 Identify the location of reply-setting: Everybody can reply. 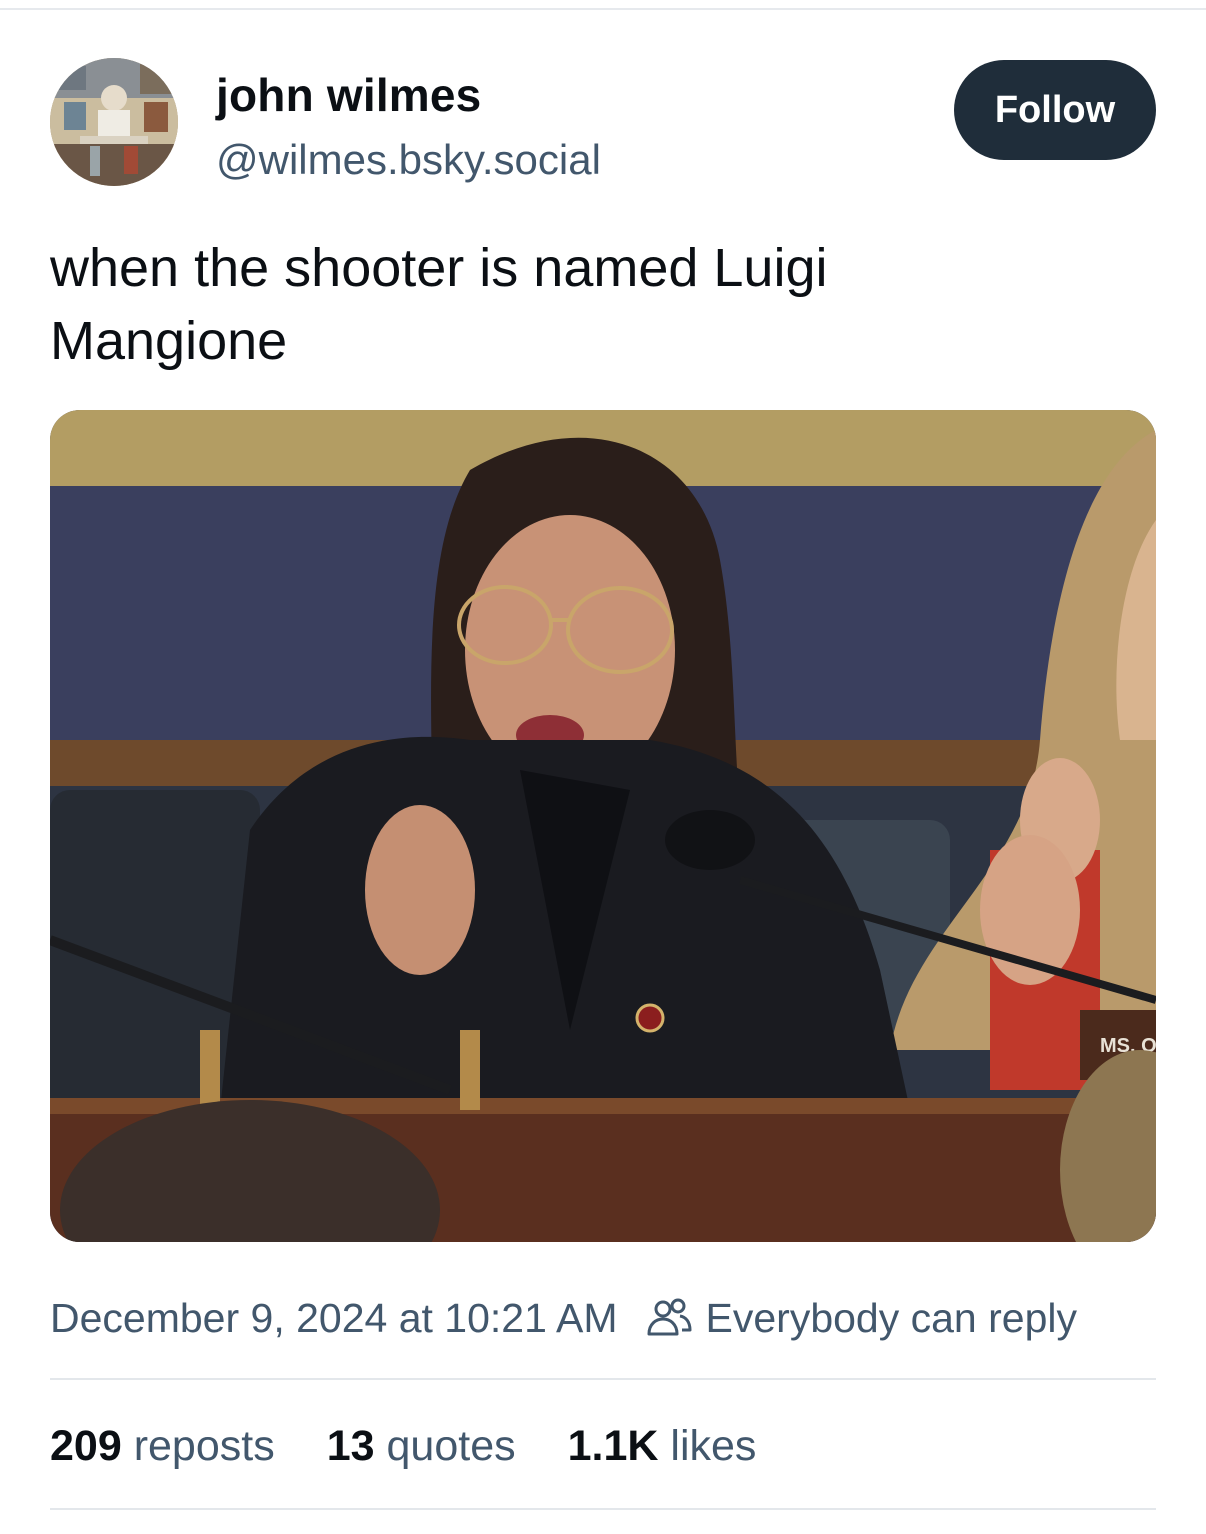
(861, 1318).